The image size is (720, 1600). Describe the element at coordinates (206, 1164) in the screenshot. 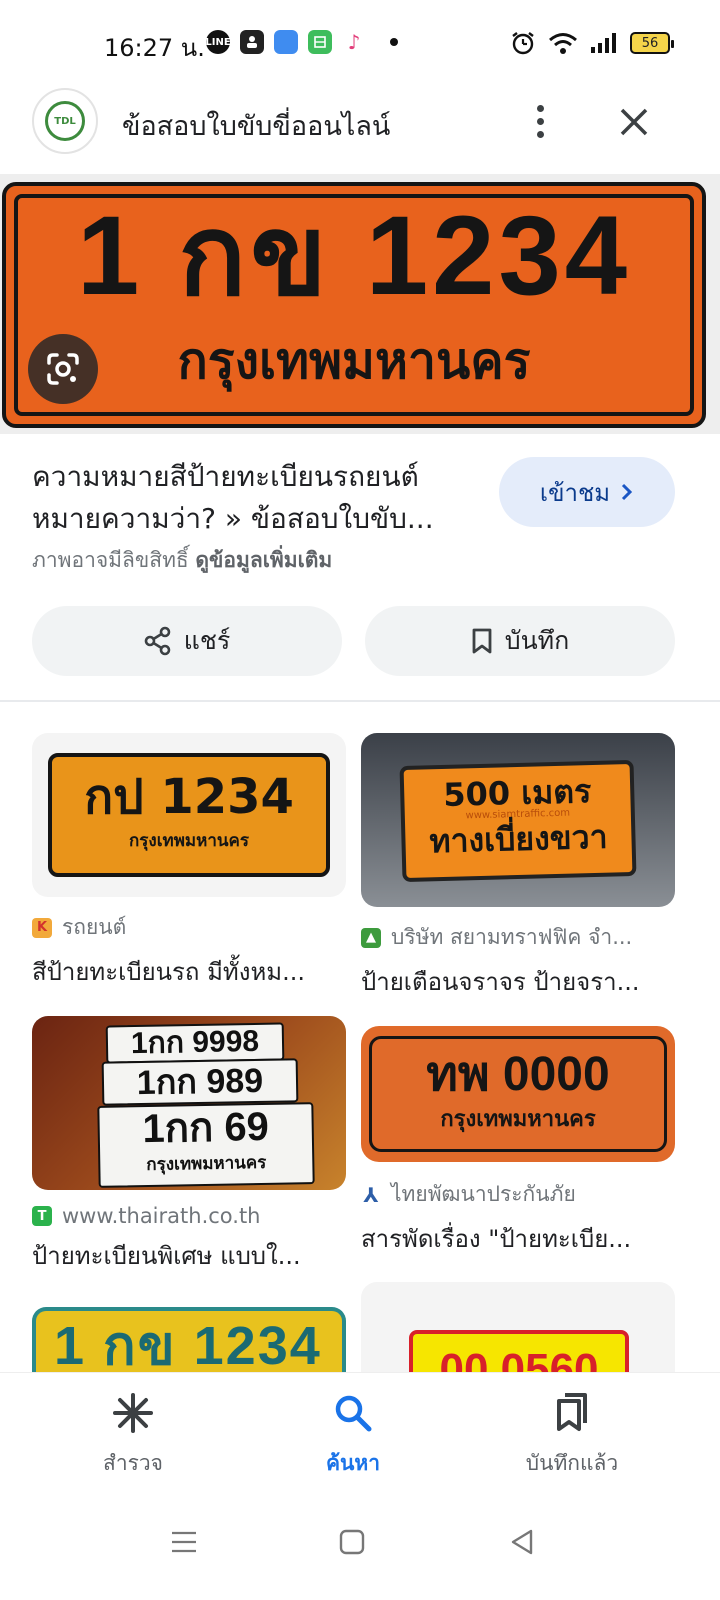

I see `plate-row-city: กรุงเทพมหานคร` at that location.